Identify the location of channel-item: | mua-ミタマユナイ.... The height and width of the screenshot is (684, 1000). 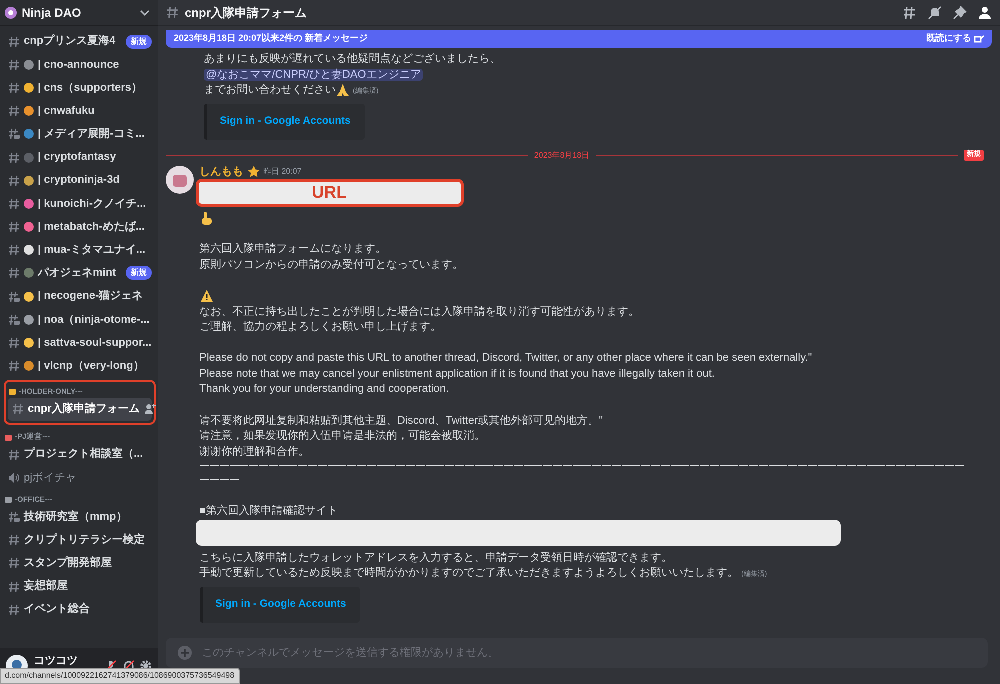
(80, 250).